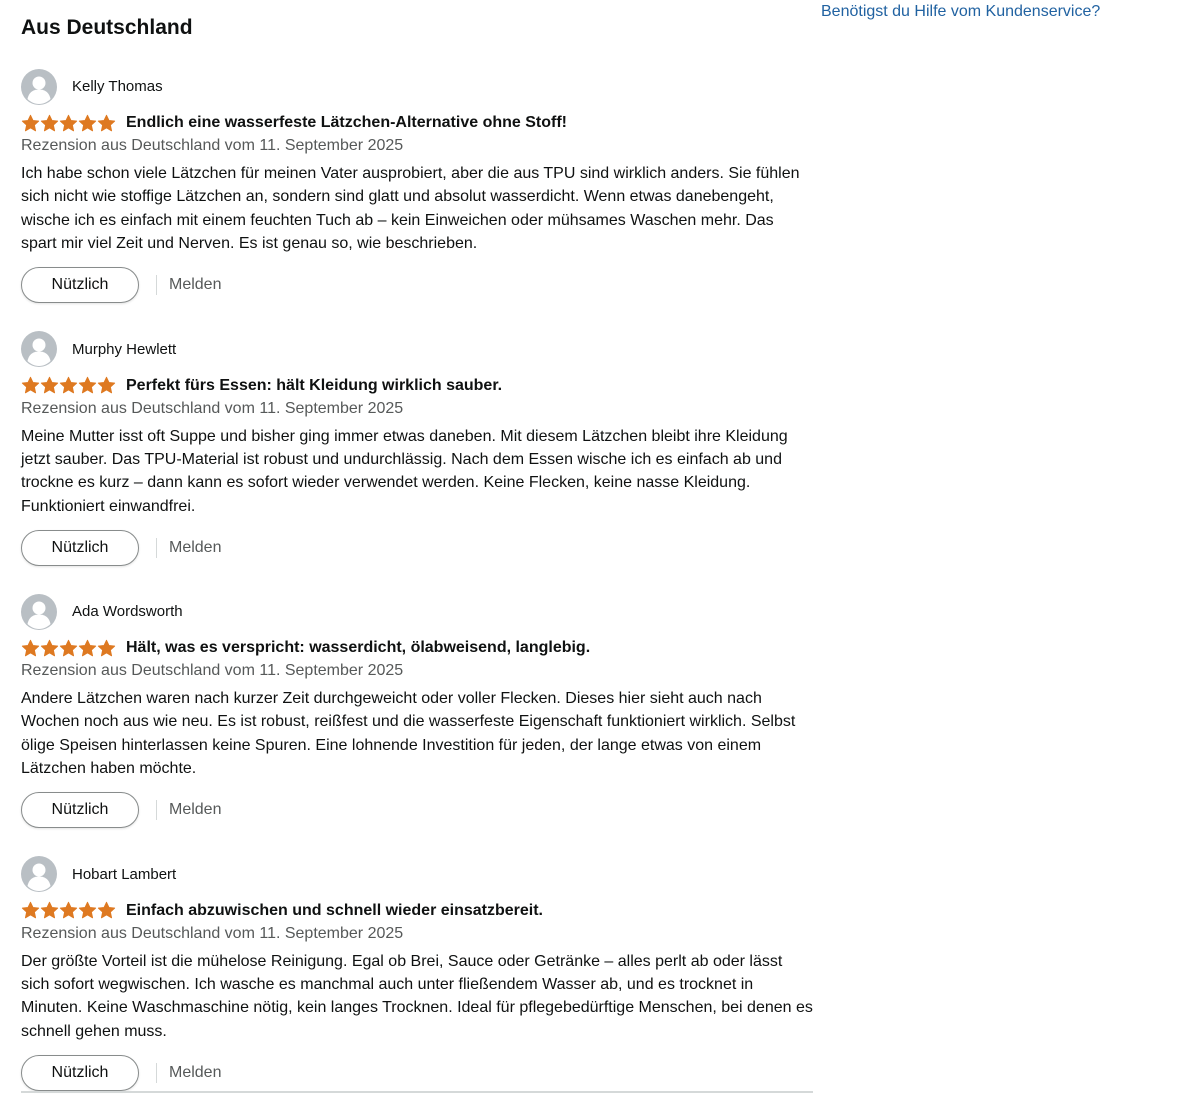  Describe the element at coordinates (127, 611) in the screenshot. I see `reviewer-name: Ada Wordsworth` at that location.